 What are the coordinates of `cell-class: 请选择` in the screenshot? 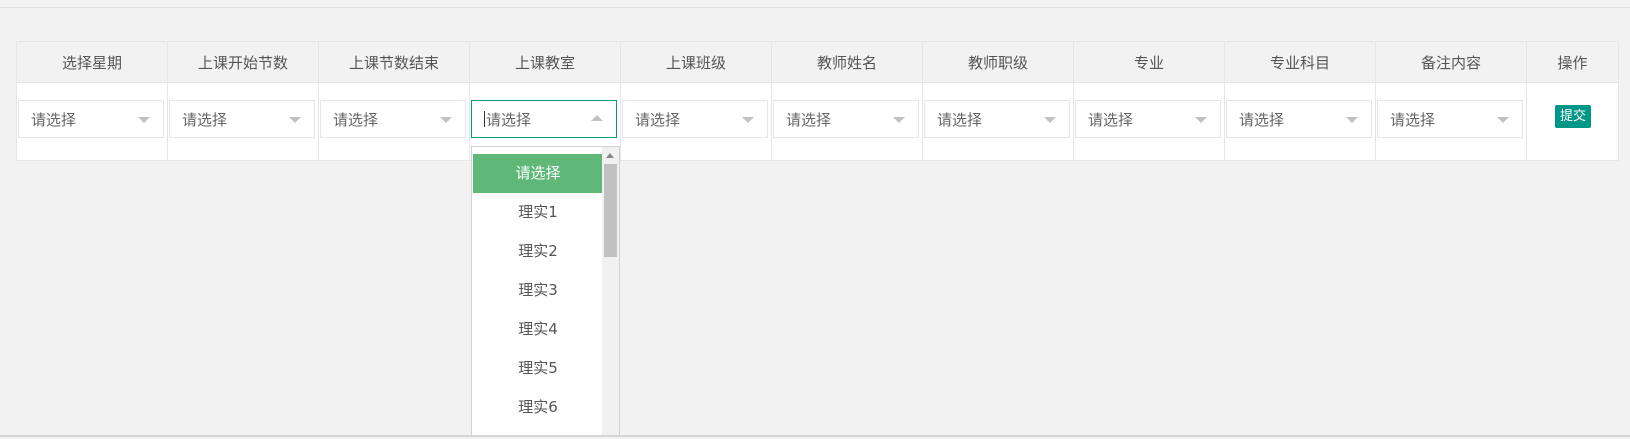 It's located at (696, 121).